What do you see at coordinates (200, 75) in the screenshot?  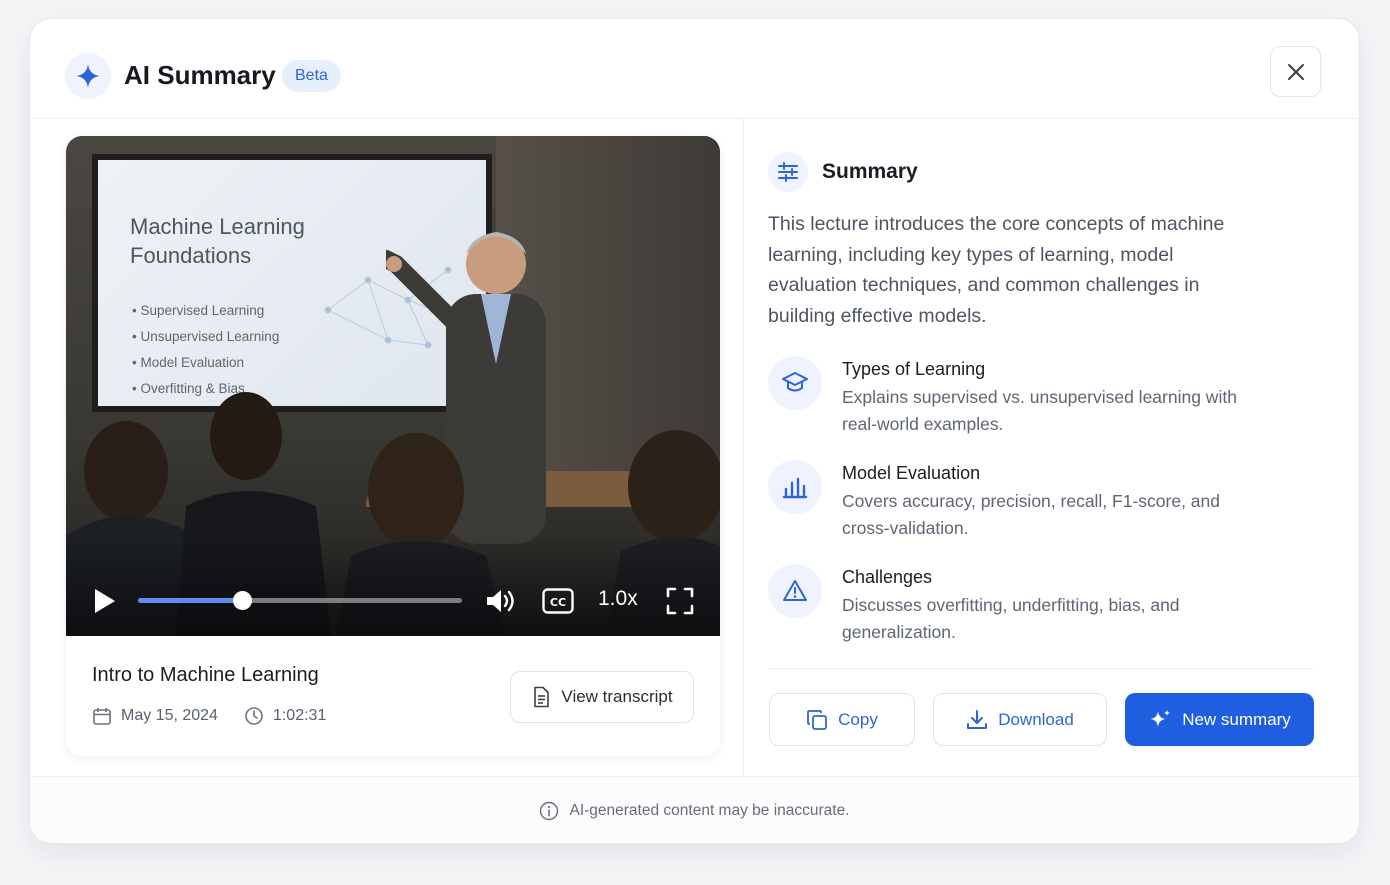 I see `page-title: AI Summary` at bounding box center [200, 75].